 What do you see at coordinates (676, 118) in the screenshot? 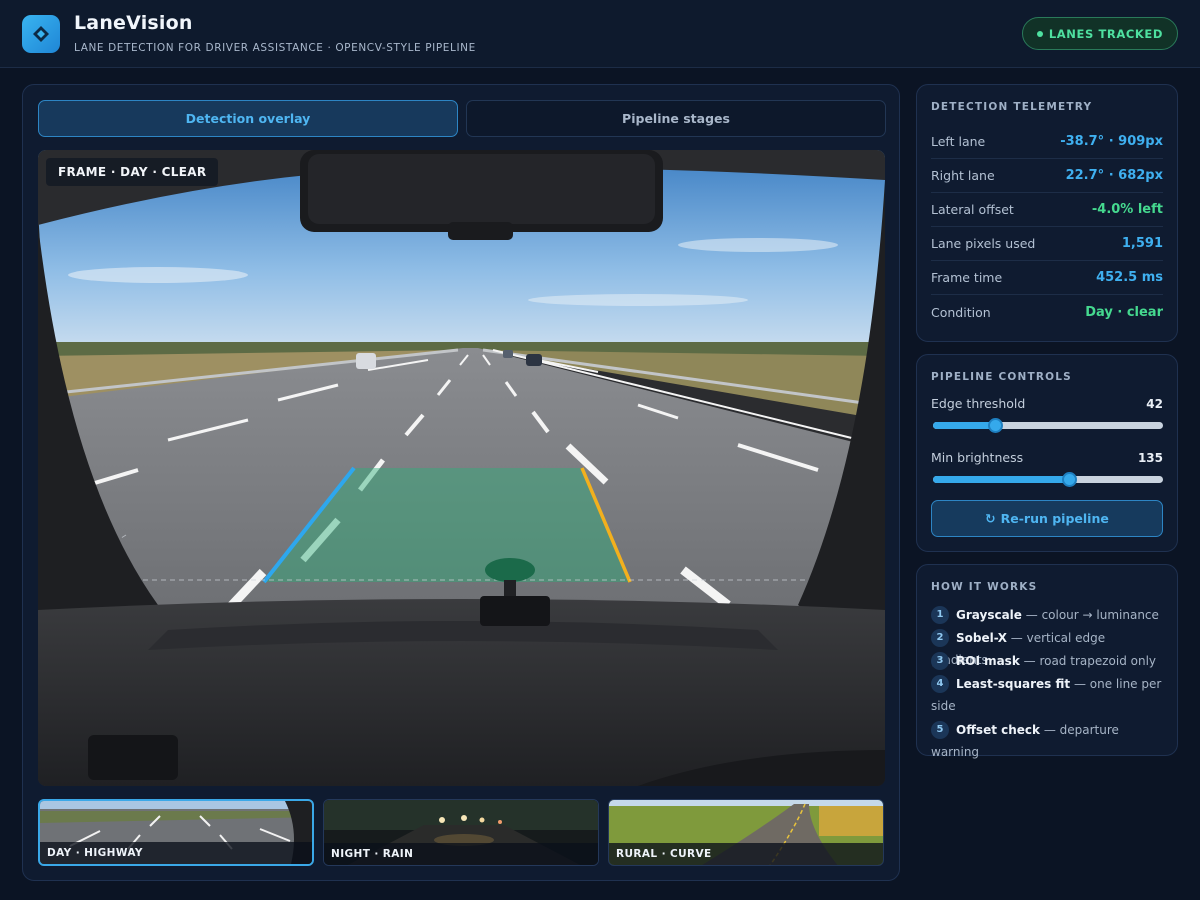
I see `tab-pipeline-stages: Pipeline stages` at bounding box center [676, 118].